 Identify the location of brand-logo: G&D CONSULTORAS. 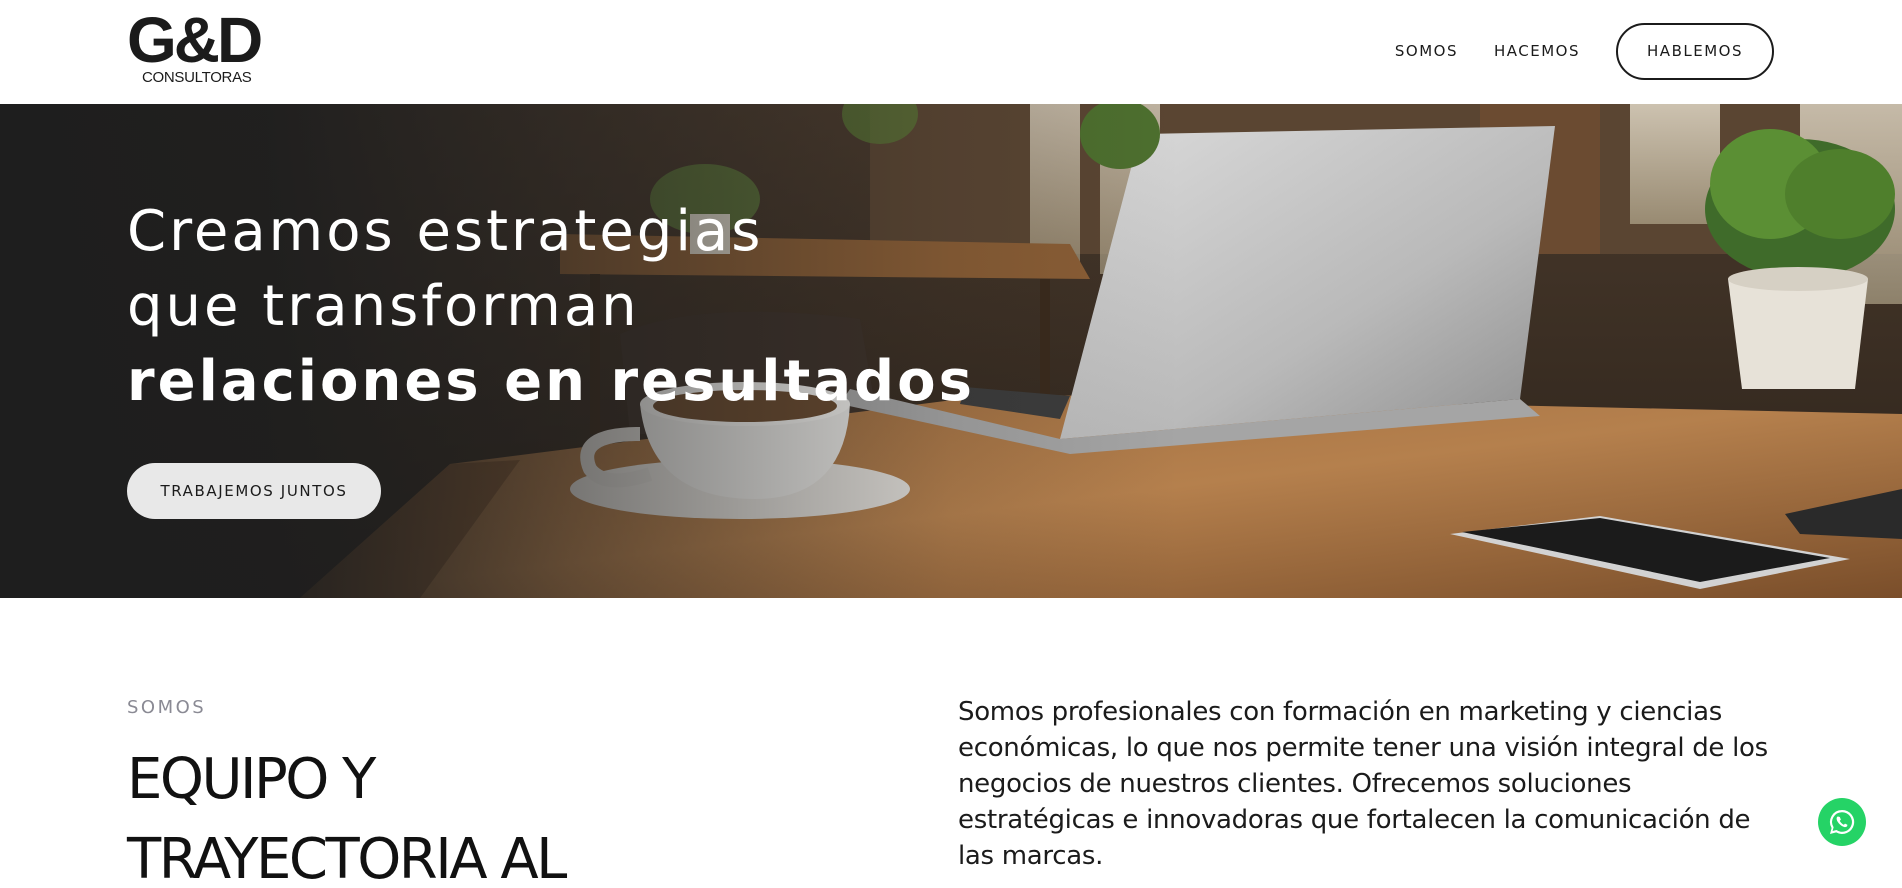
(207, 47).